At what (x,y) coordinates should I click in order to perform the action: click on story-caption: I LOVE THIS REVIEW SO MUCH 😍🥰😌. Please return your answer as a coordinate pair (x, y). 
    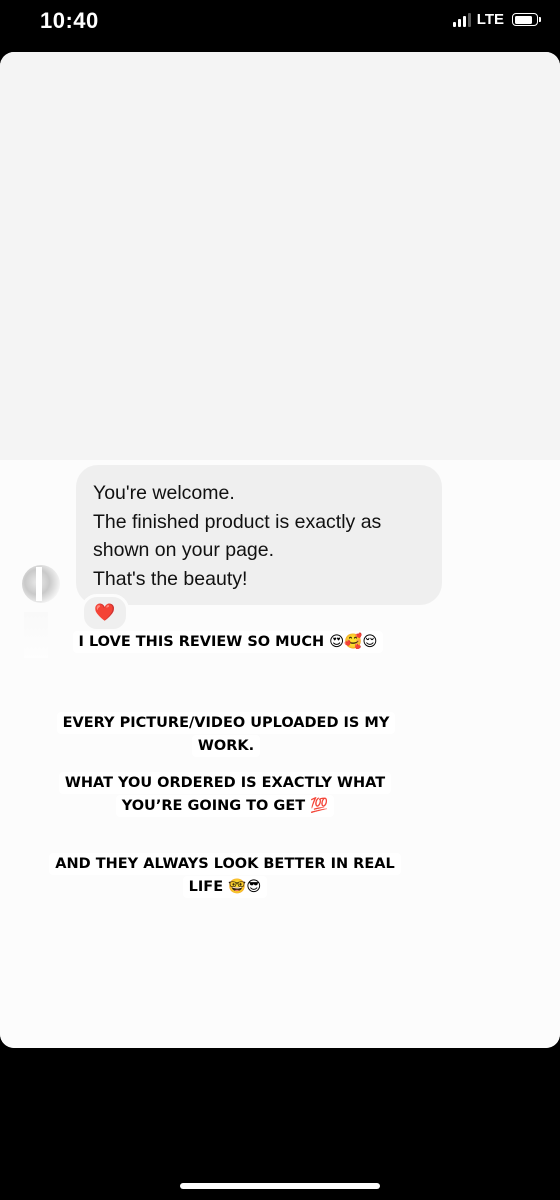
    Looking at the image, I should click on (228, 642).